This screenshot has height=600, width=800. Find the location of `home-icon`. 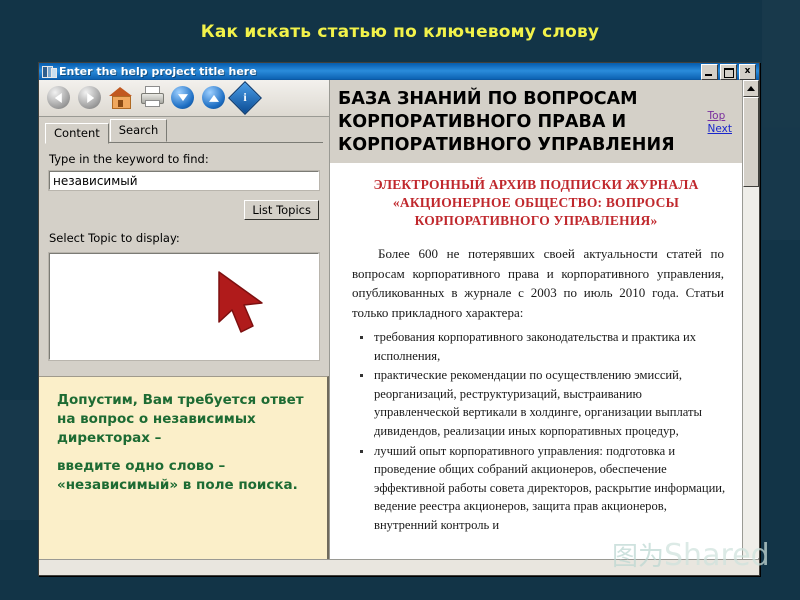

home-icon is located at coordinates (121, 98).